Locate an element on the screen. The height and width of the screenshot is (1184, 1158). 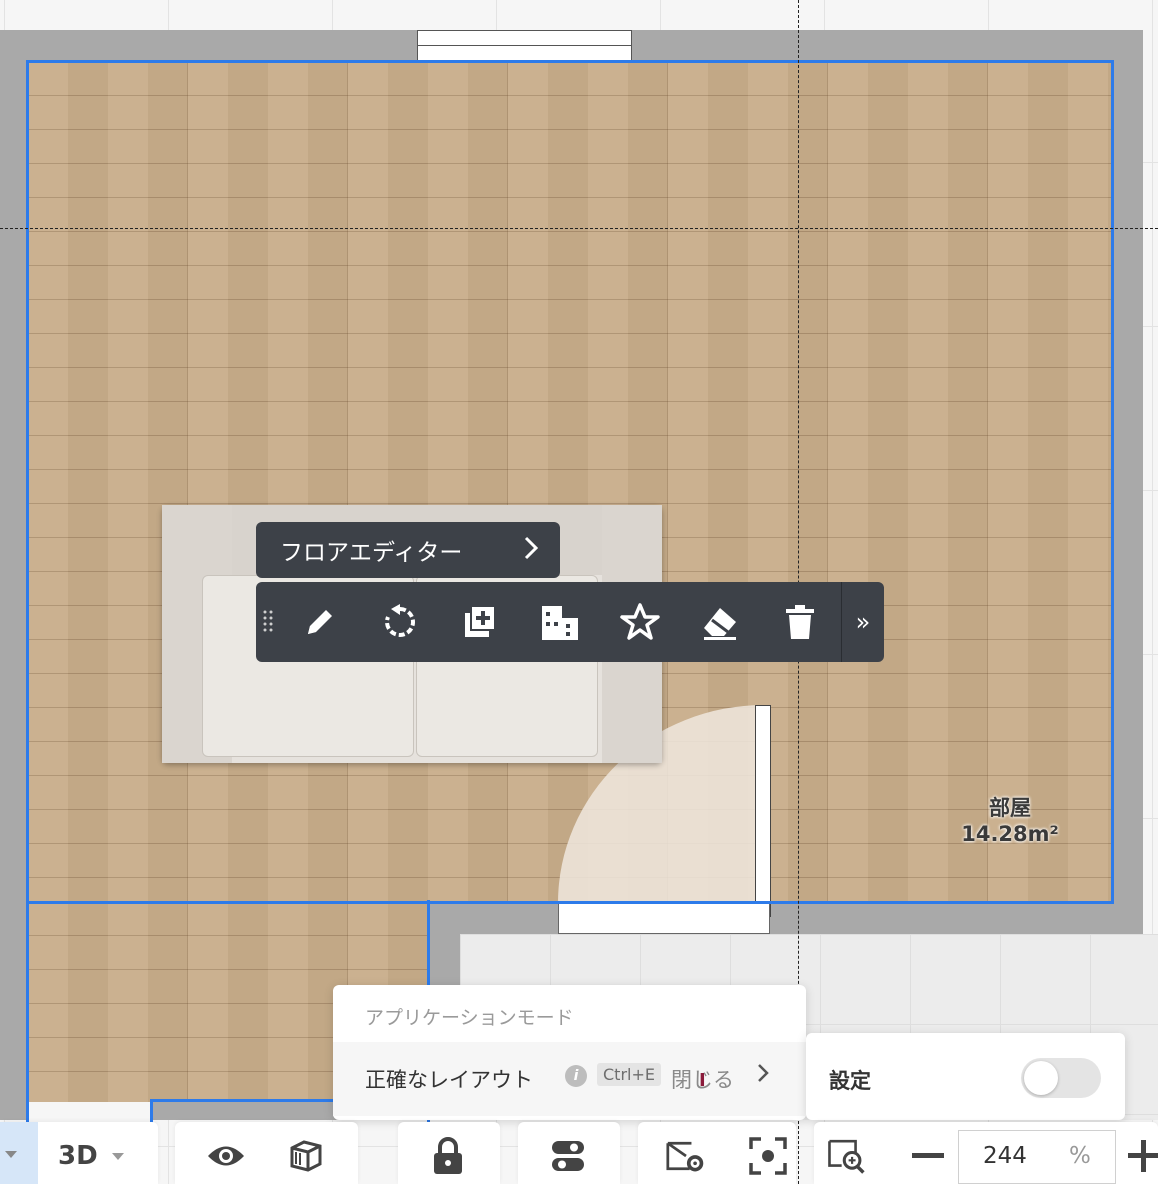
settings-toggle is located at coordinates (1061, 1078).